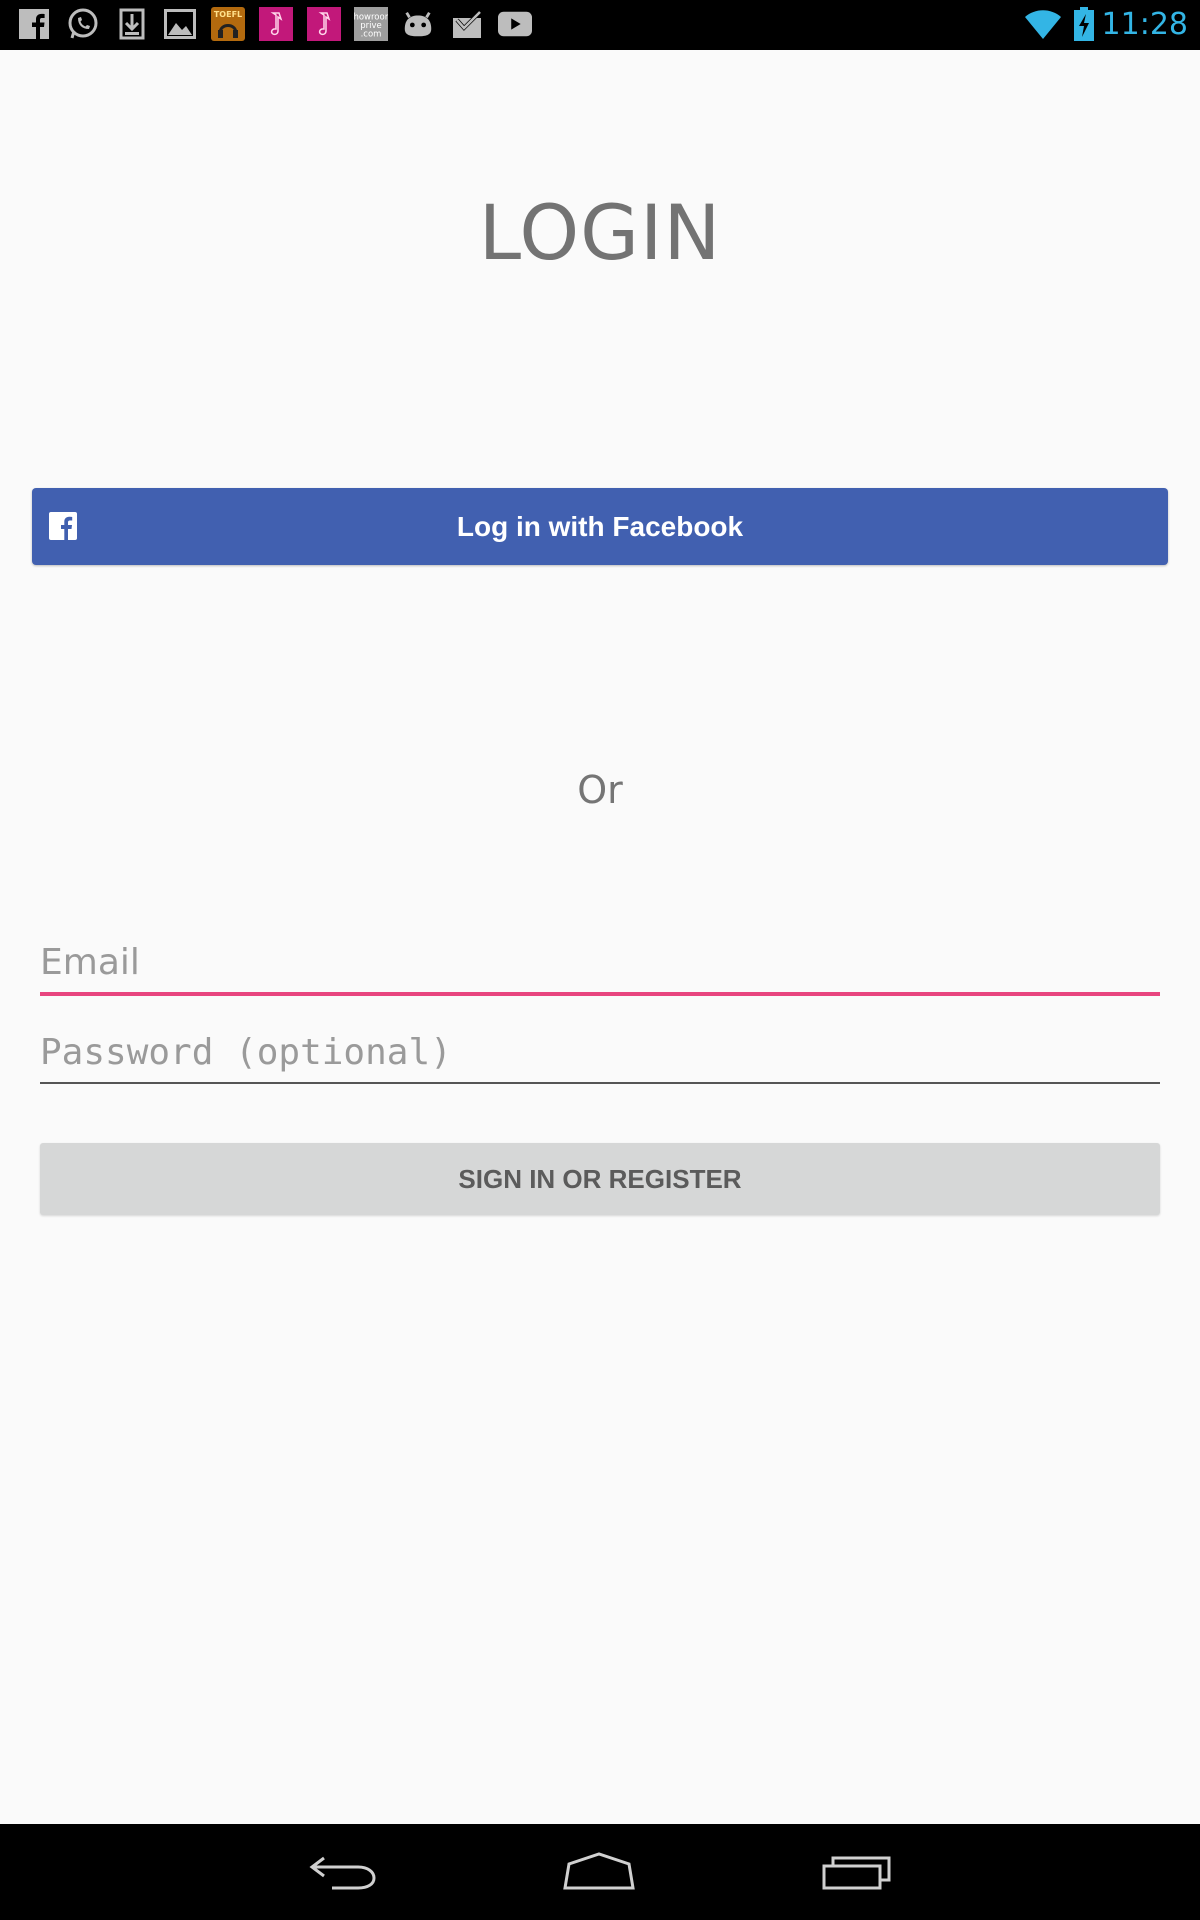 The height and width of the screenshot is (1920, 1200). I want to click on whatsapp-icon, so click(83, 24).